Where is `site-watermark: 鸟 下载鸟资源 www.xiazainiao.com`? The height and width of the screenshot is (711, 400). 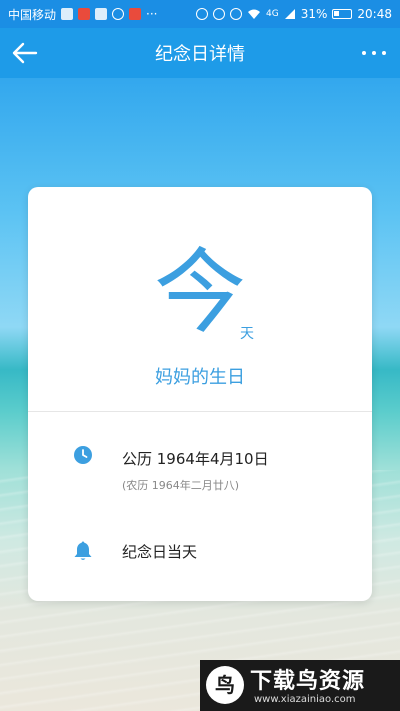
site-watermark: 鸟 下载鸟资源 www.xiazainiao.com is located at coordinates (300, 685).